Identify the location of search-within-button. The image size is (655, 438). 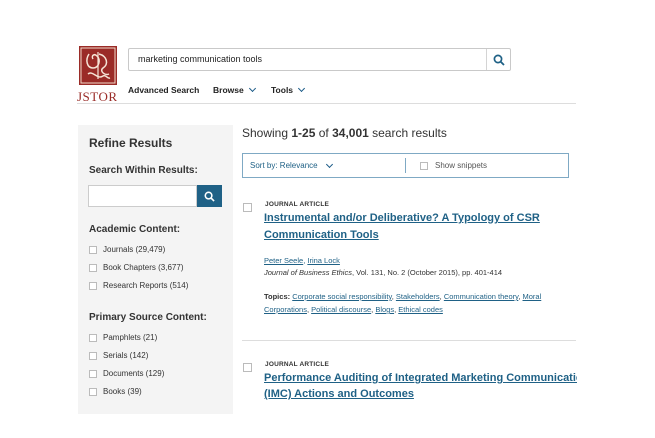
(209, 196).